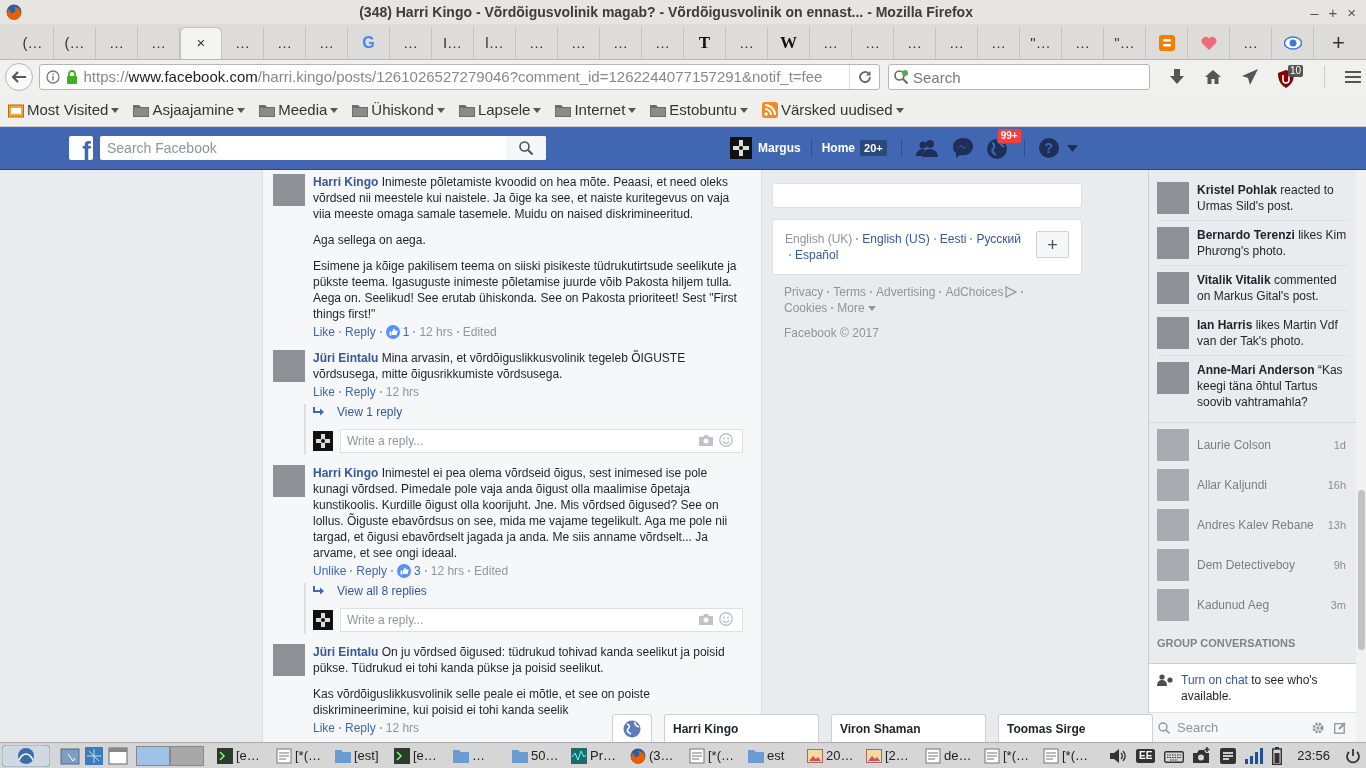 This screenshot has width=1366, height=768. What do you see at coordinates (346, 652) in the screenshot?
I see `author-link: Jüri Eintalu` at bounding box center [346, 652].